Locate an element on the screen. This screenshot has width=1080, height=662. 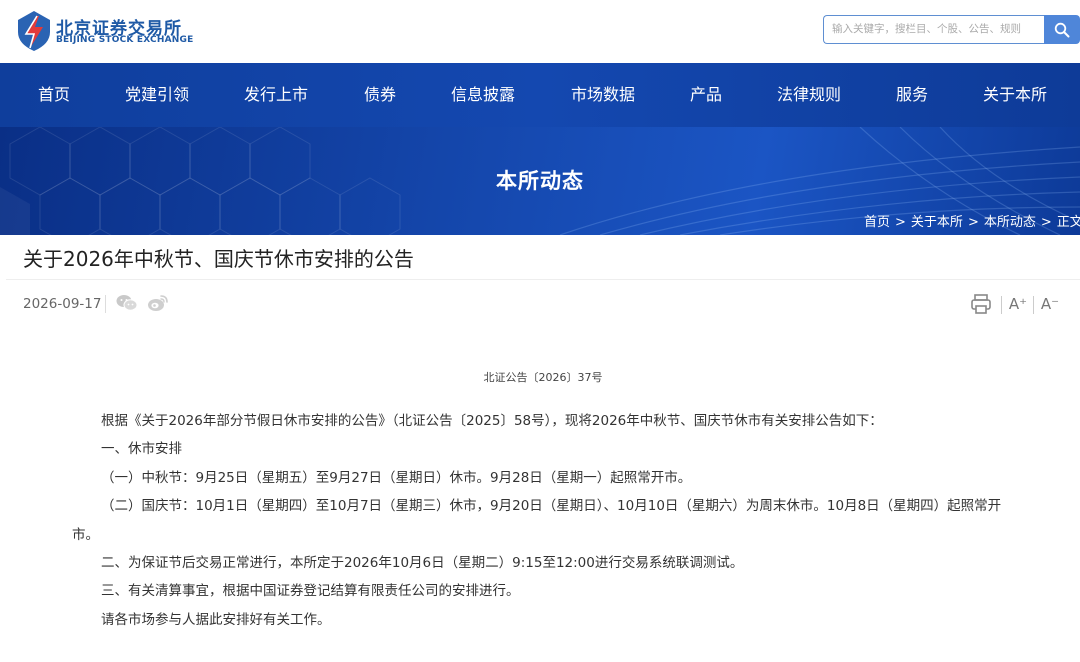
weibo-icon is located at coordinates (158, 303).